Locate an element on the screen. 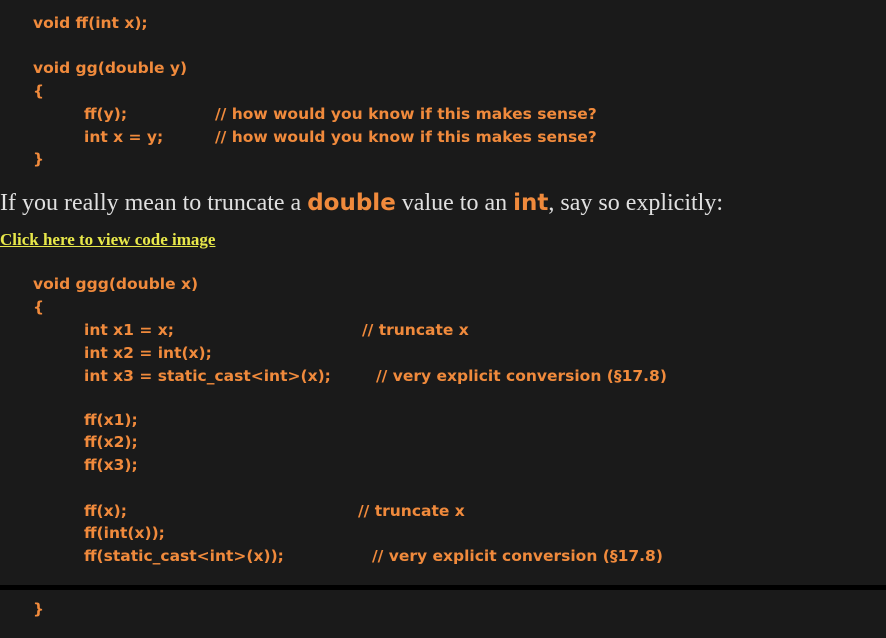 This screenshot has width=886, height=638. keyword-double: double is located at coordinates (351, 203).